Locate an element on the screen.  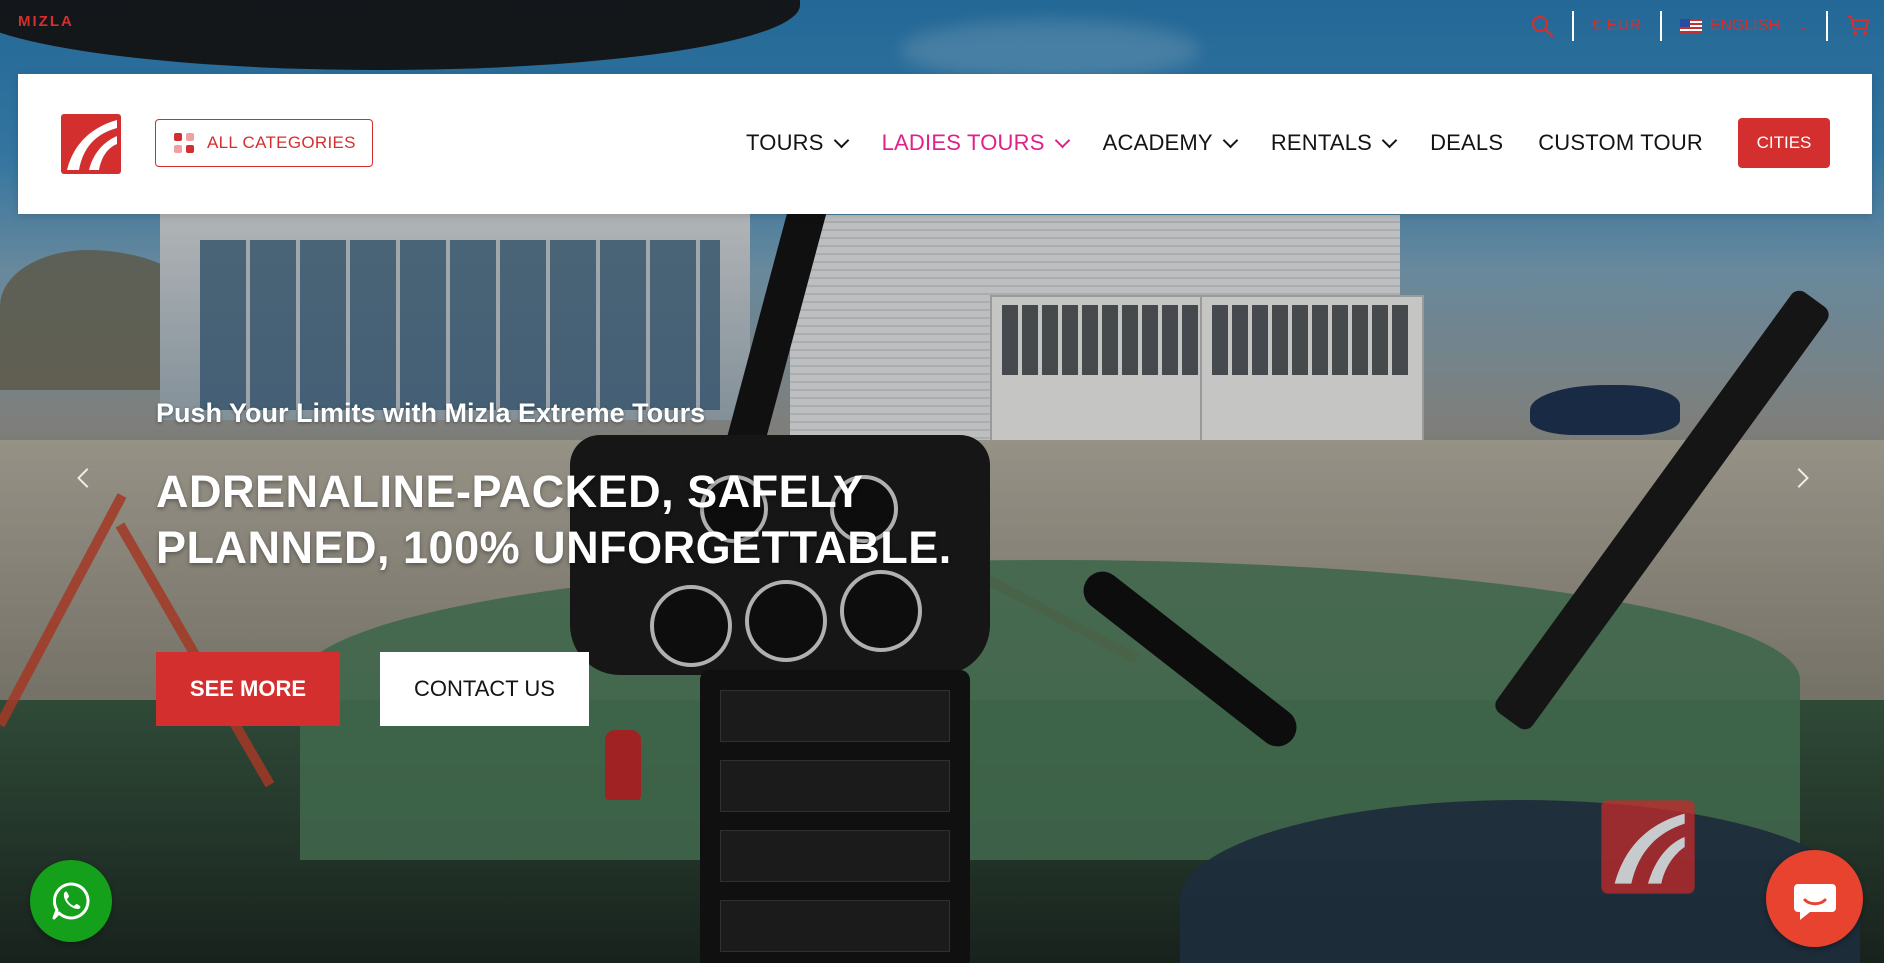
language-label: ENGLISH is located at coordinates (1744, 25).